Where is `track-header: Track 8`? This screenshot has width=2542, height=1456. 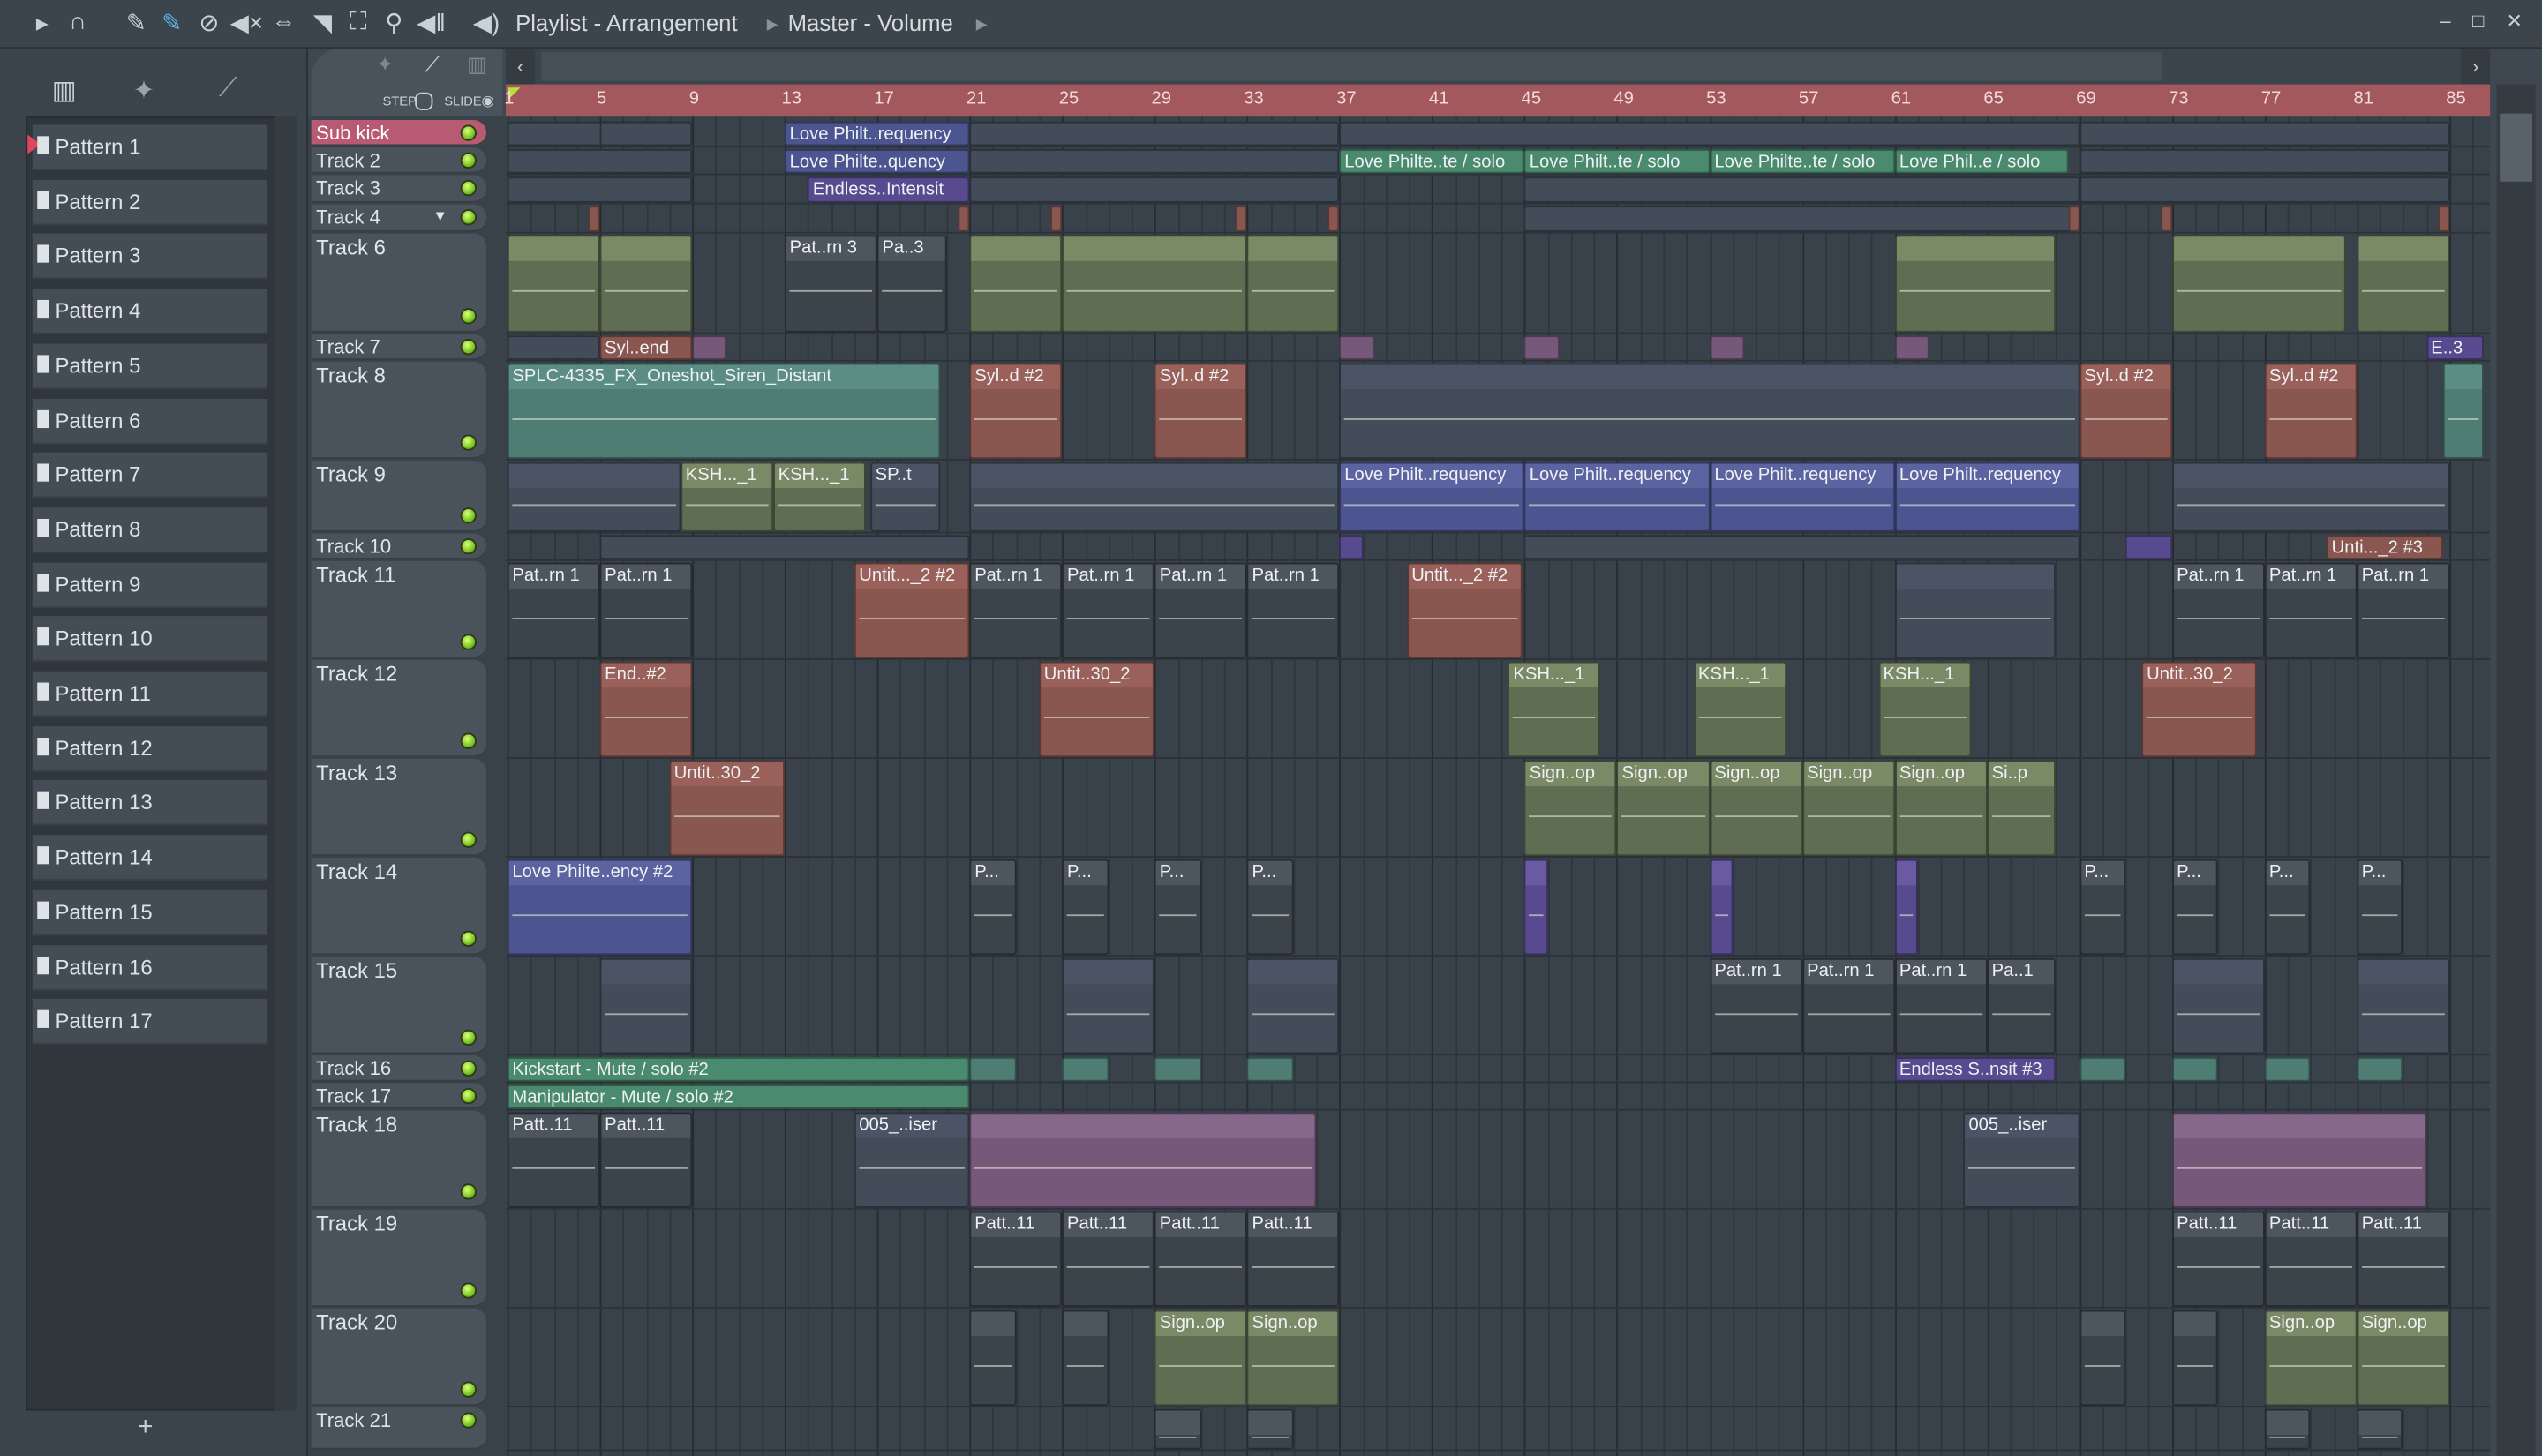
track-header: Track 8 is located at coordinates (399, 410).